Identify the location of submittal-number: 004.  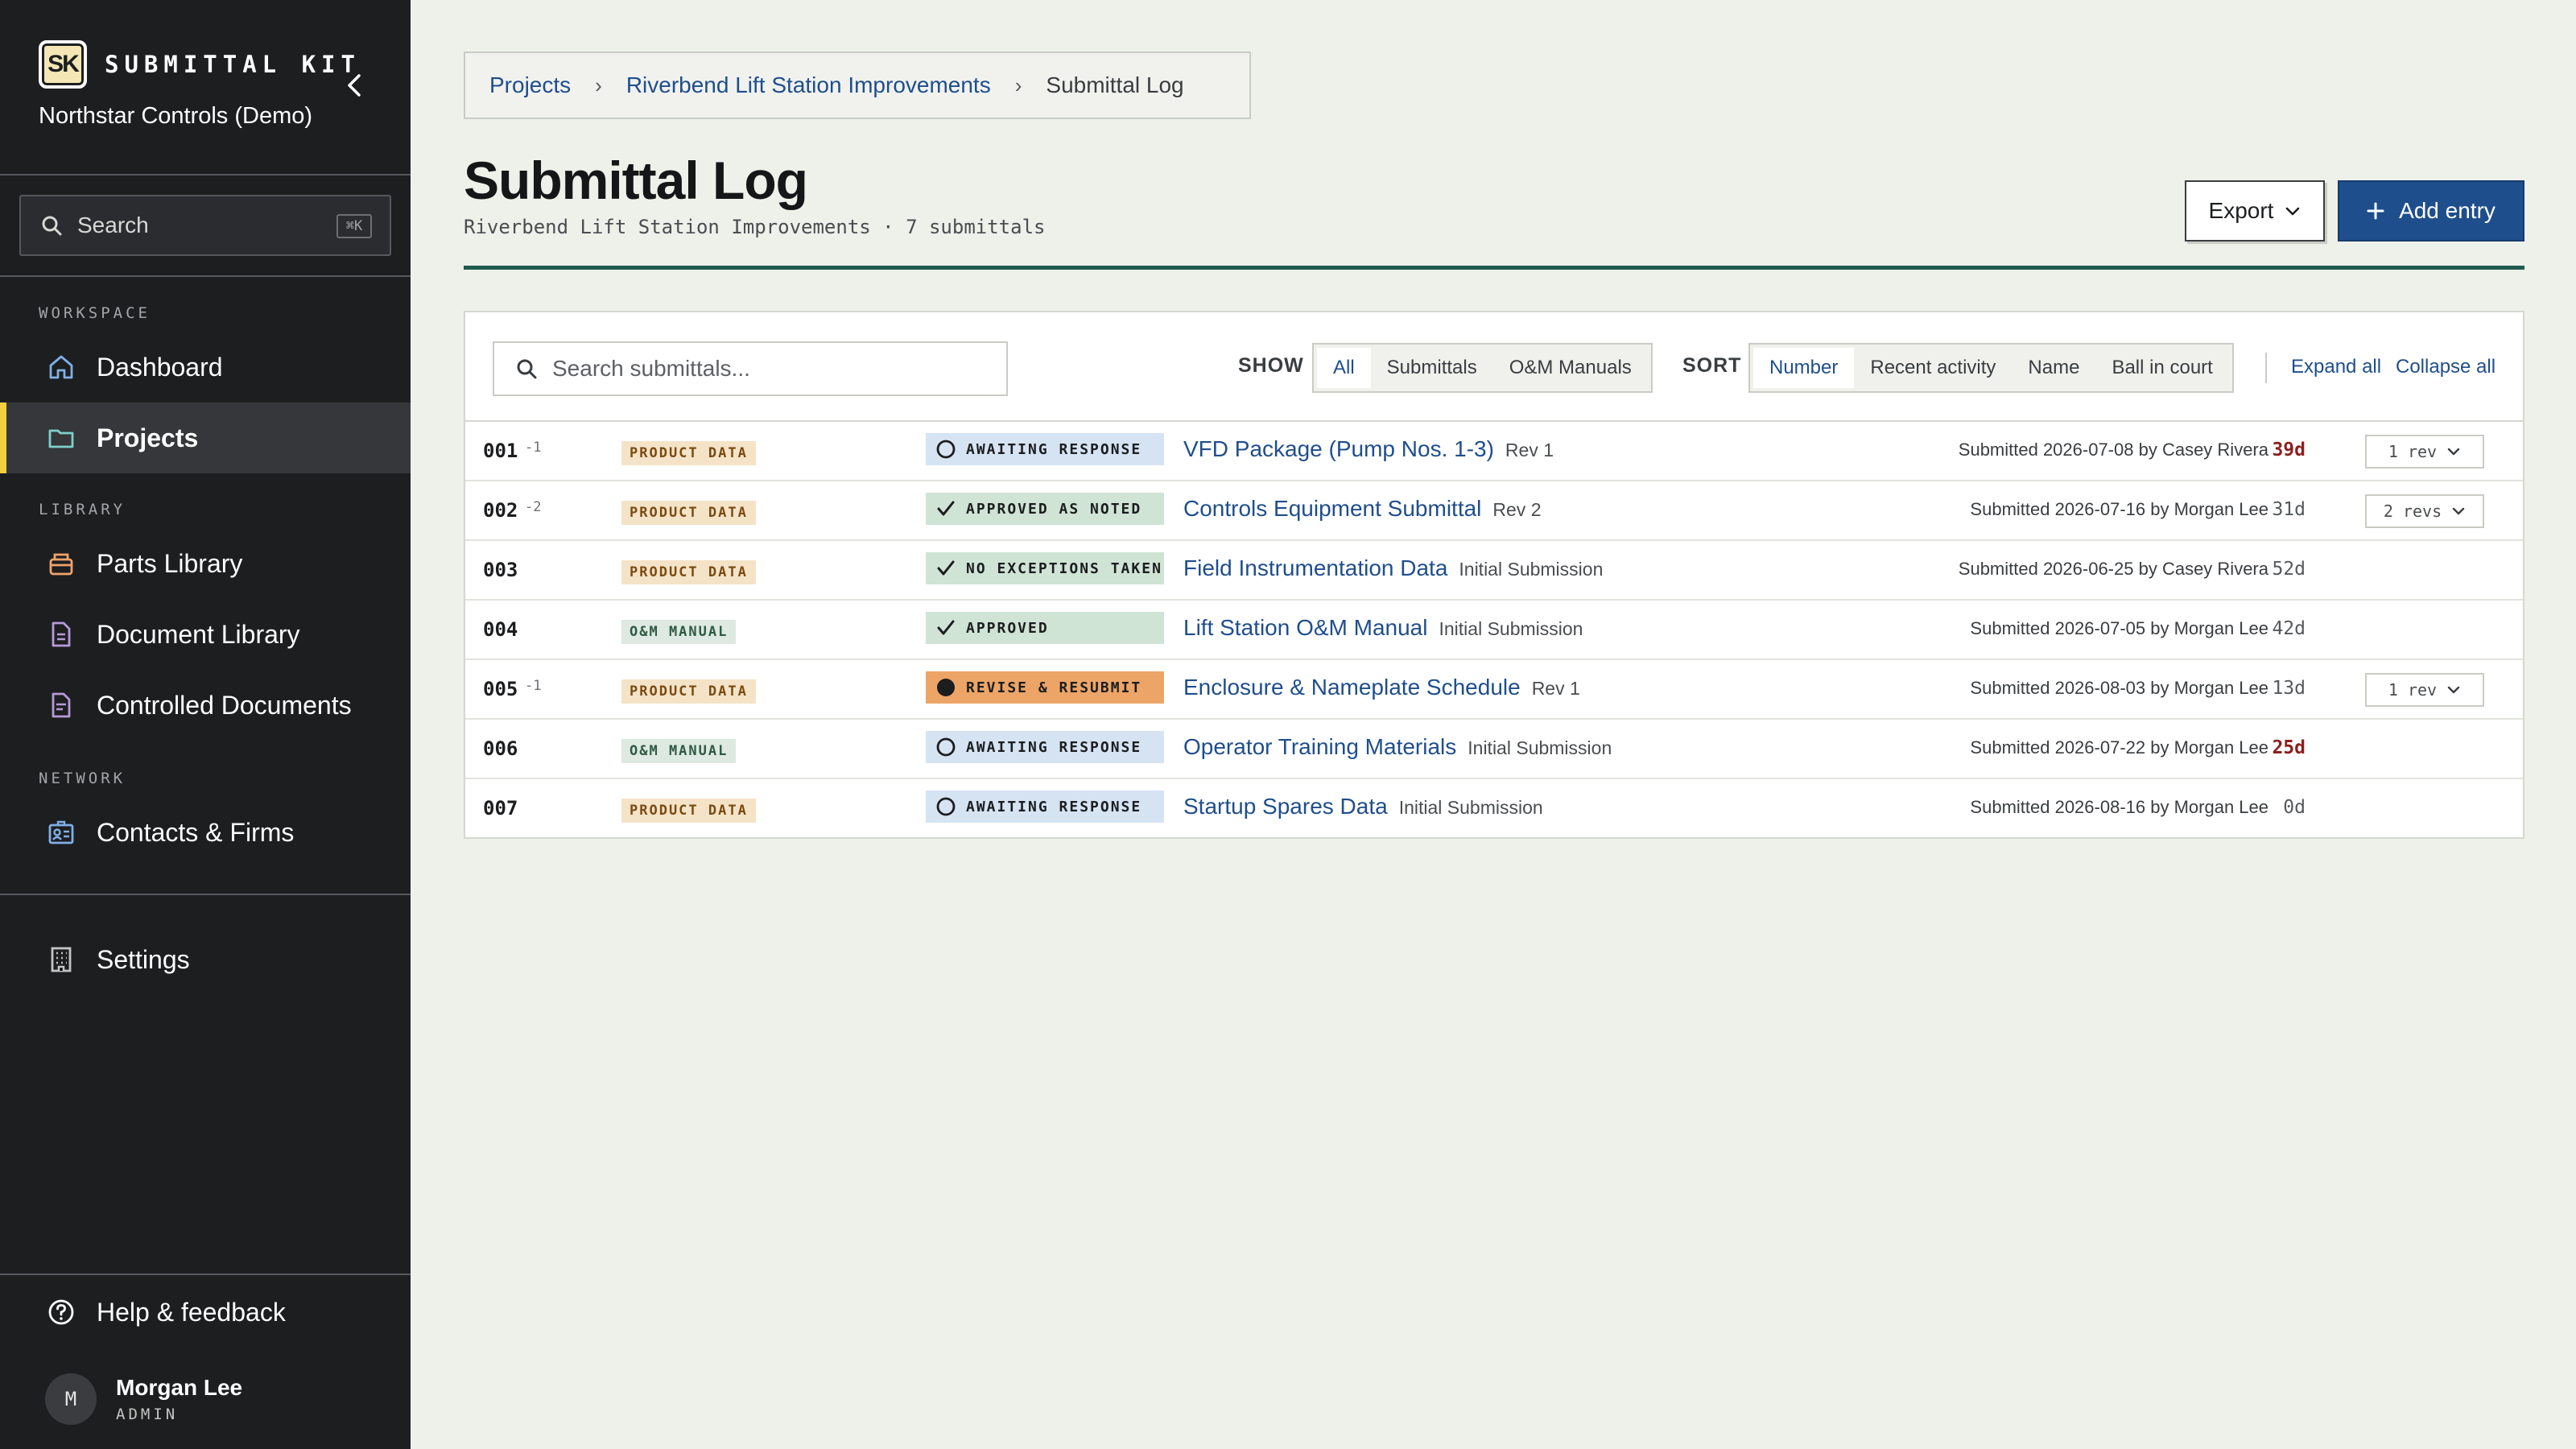
(500, 629).